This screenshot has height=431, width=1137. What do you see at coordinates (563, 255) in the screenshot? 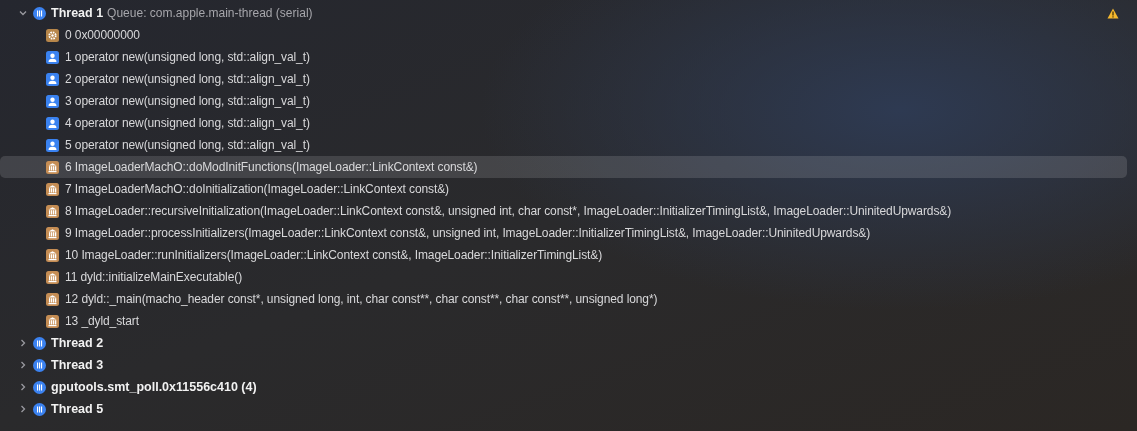
I see `stack-frame-row: 10 ImageLoader::runInitializers(ImageLoader::LinkContext const&, ImageLoader::InitializerTimingList&)` at bounding box center [563, 255].